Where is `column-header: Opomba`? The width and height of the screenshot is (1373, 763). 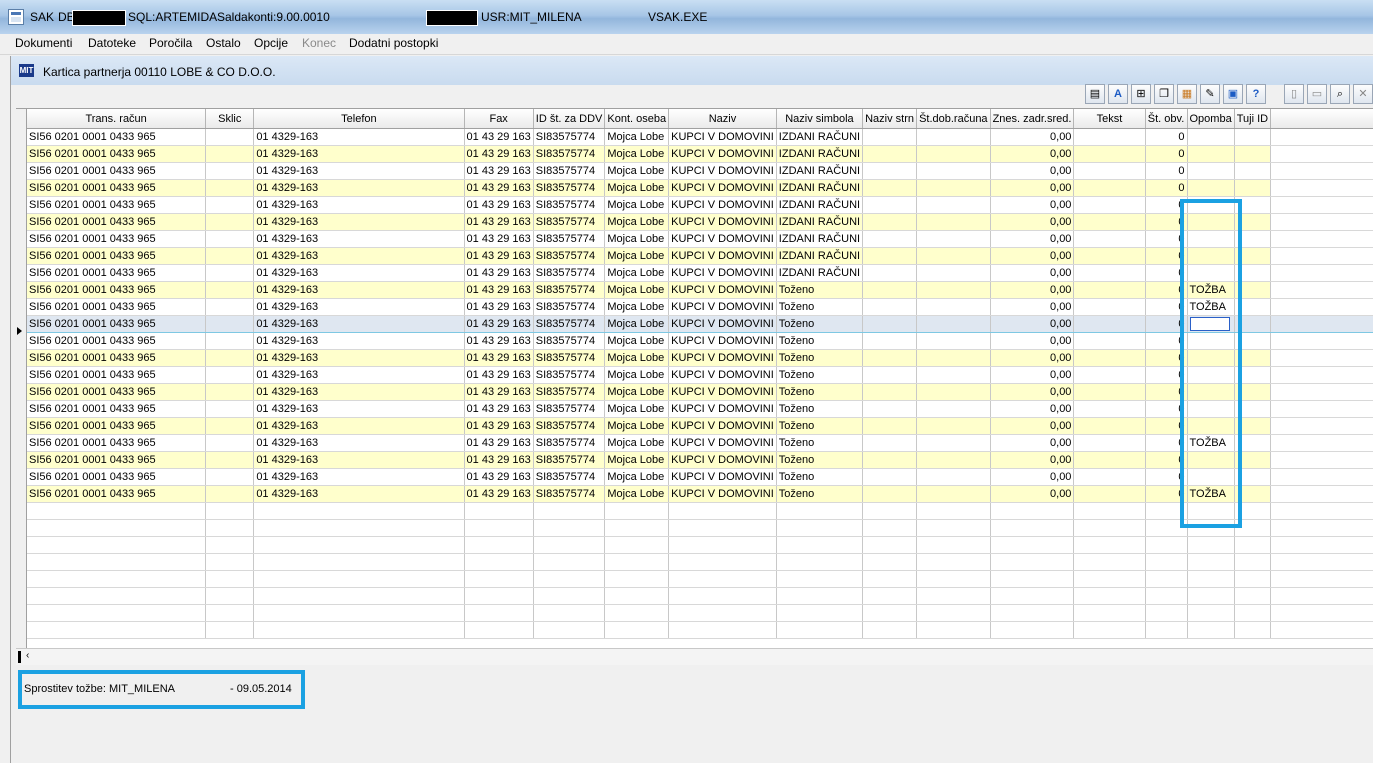 column-header: Opomba is located at coordinates (1211, 119).